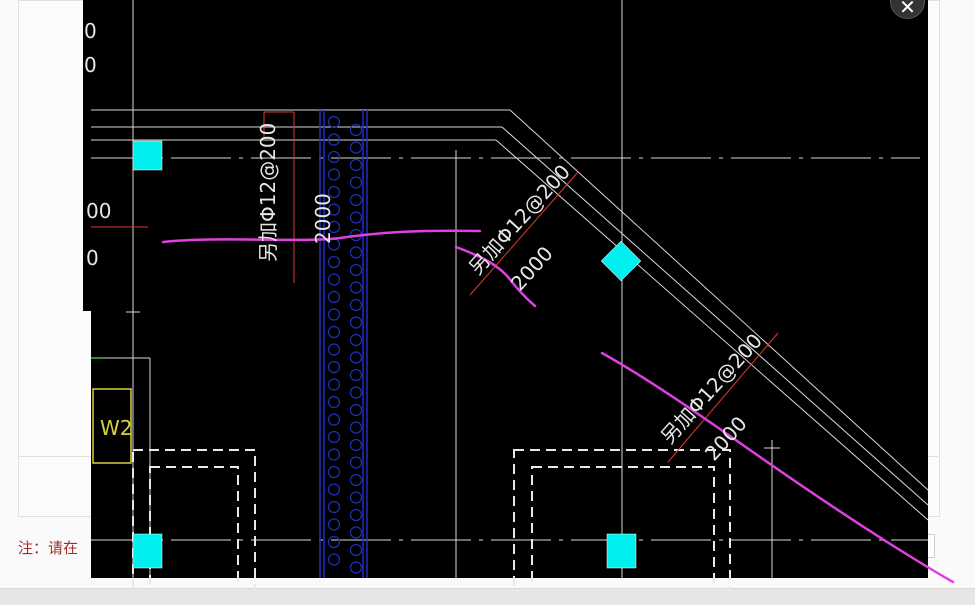  I want to click on wall-tag: W2, so click(116, 428).